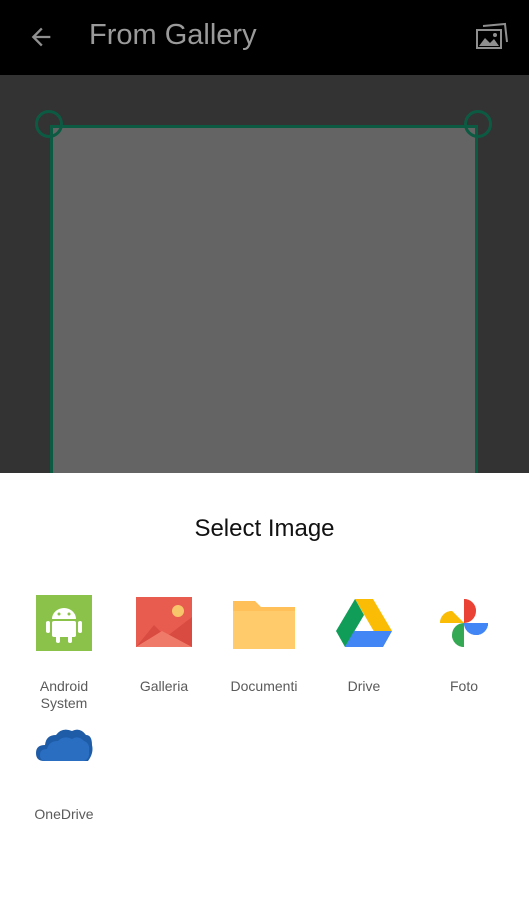 The height and width of the screenshot is (900, 529). What do you see at coordinates (364, 623) in the screenshot?
I see `drive-icon` at bounding box center [364, 623].